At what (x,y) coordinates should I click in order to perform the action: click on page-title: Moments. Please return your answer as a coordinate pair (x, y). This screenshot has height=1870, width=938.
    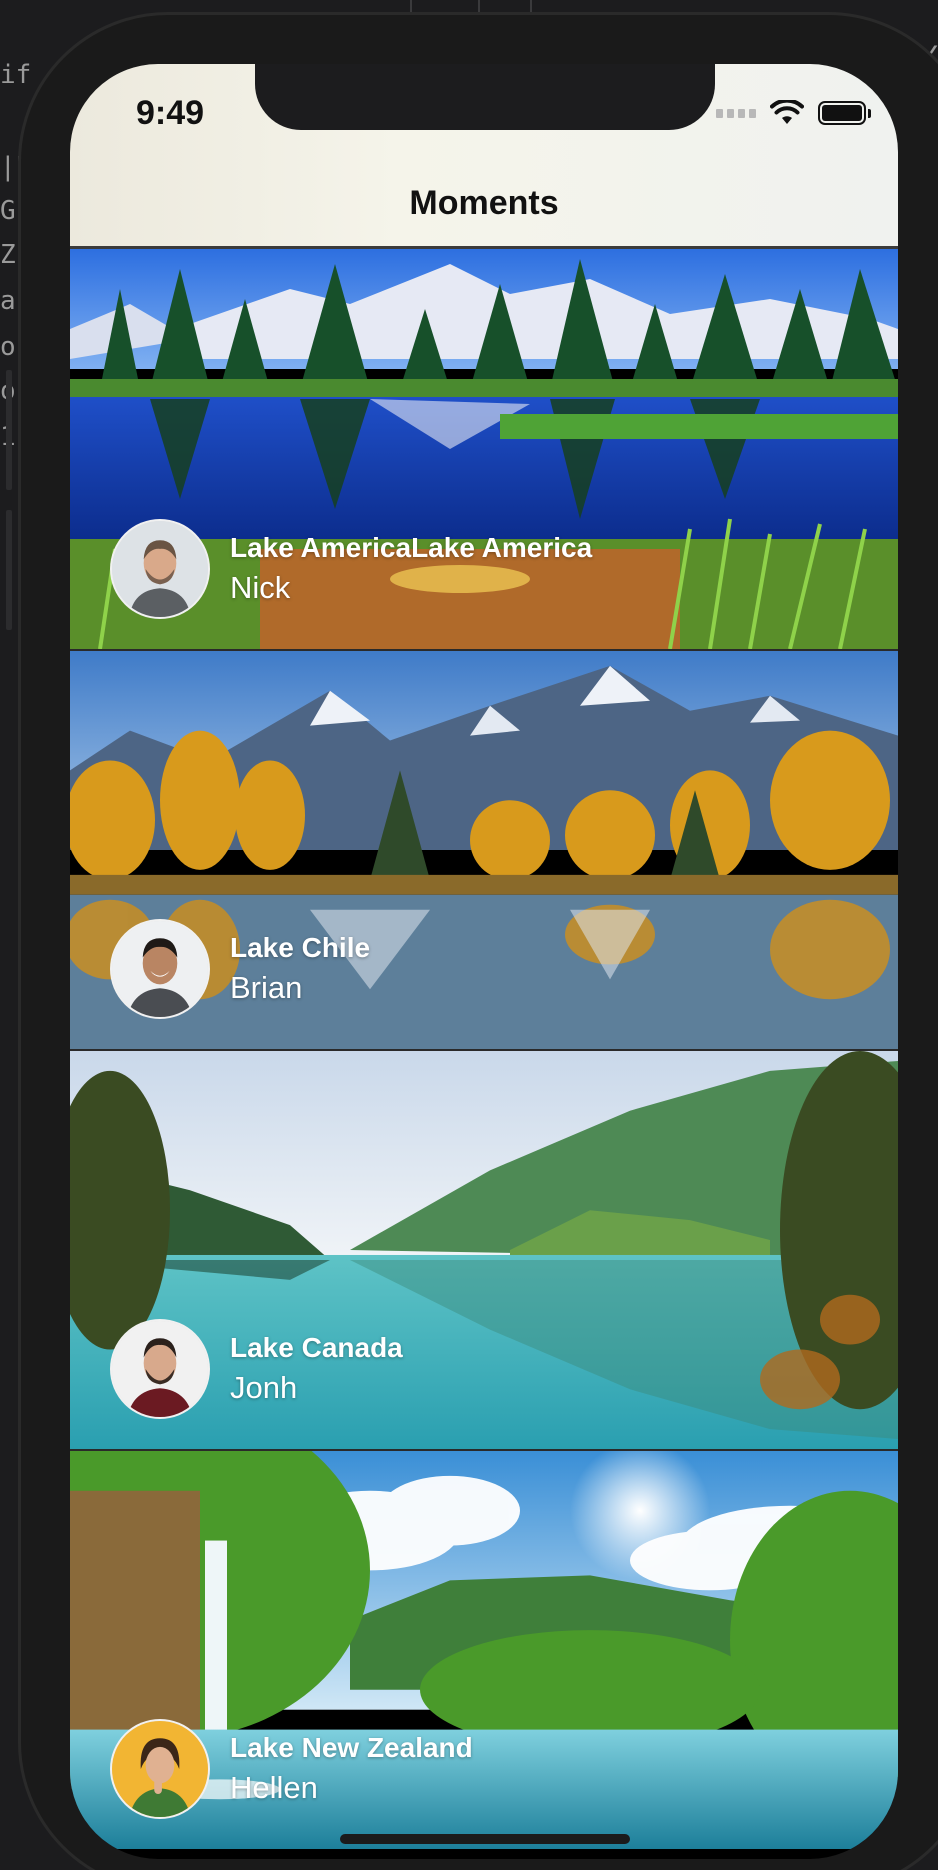
    Looking at the image, I should click on (484, 203).